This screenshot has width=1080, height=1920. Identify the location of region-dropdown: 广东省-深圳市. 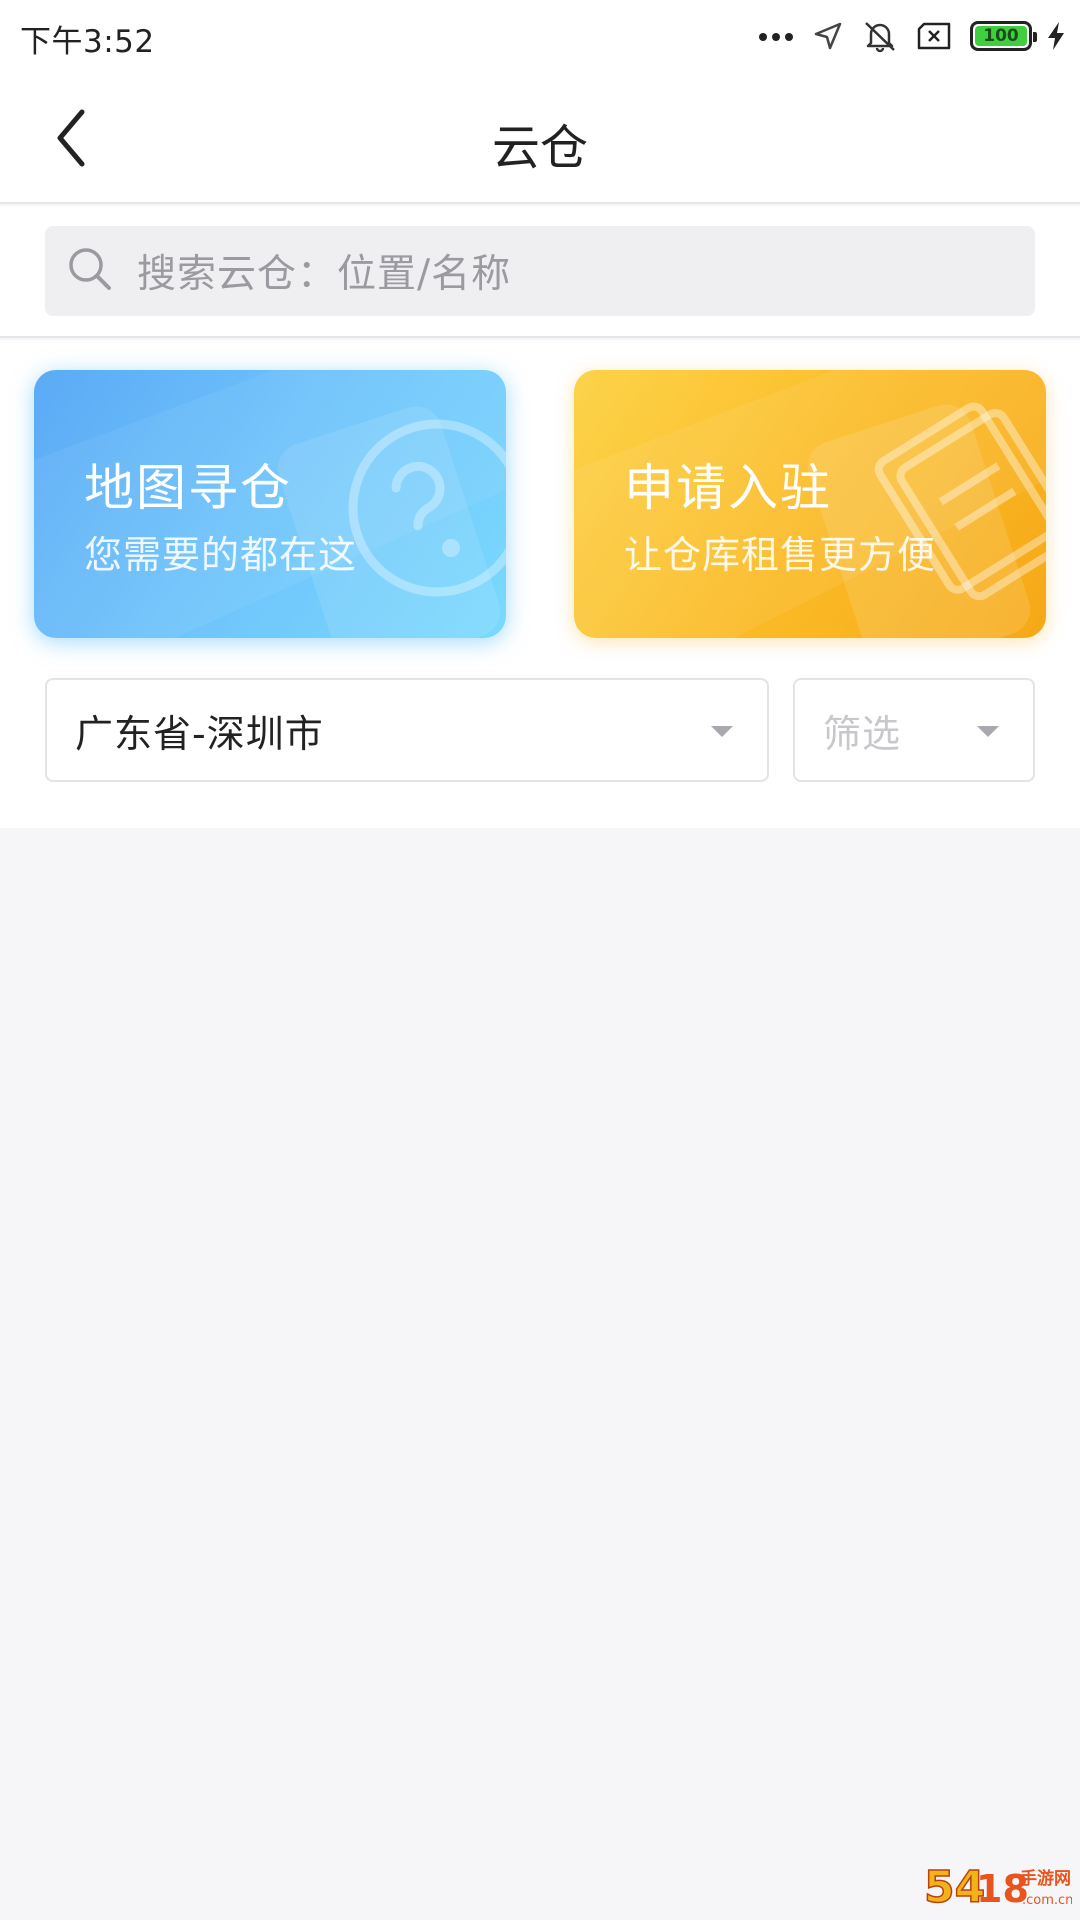
(407, 730).